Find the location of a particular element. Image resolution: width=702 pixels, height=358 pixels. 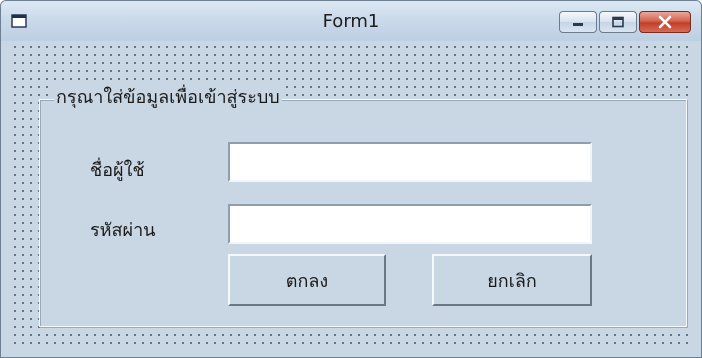

minimize-button is located at coordinates (578, 22).